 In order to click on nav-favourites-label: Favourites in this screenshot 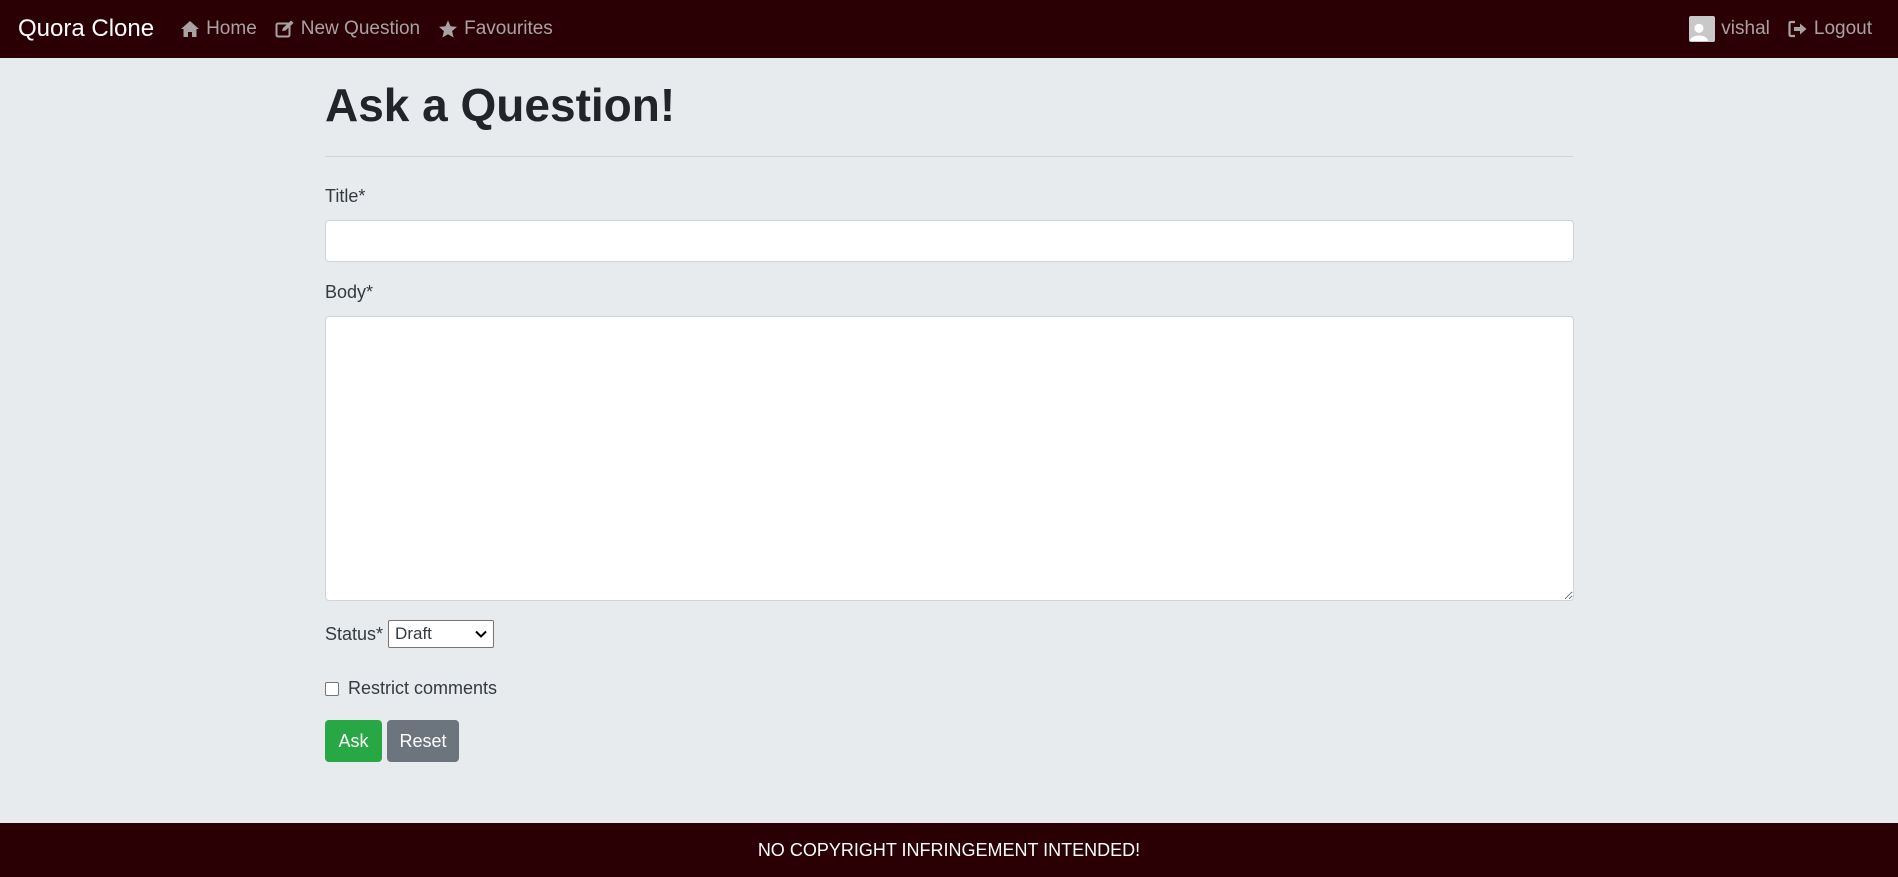, I will do `click(508, 28)`.